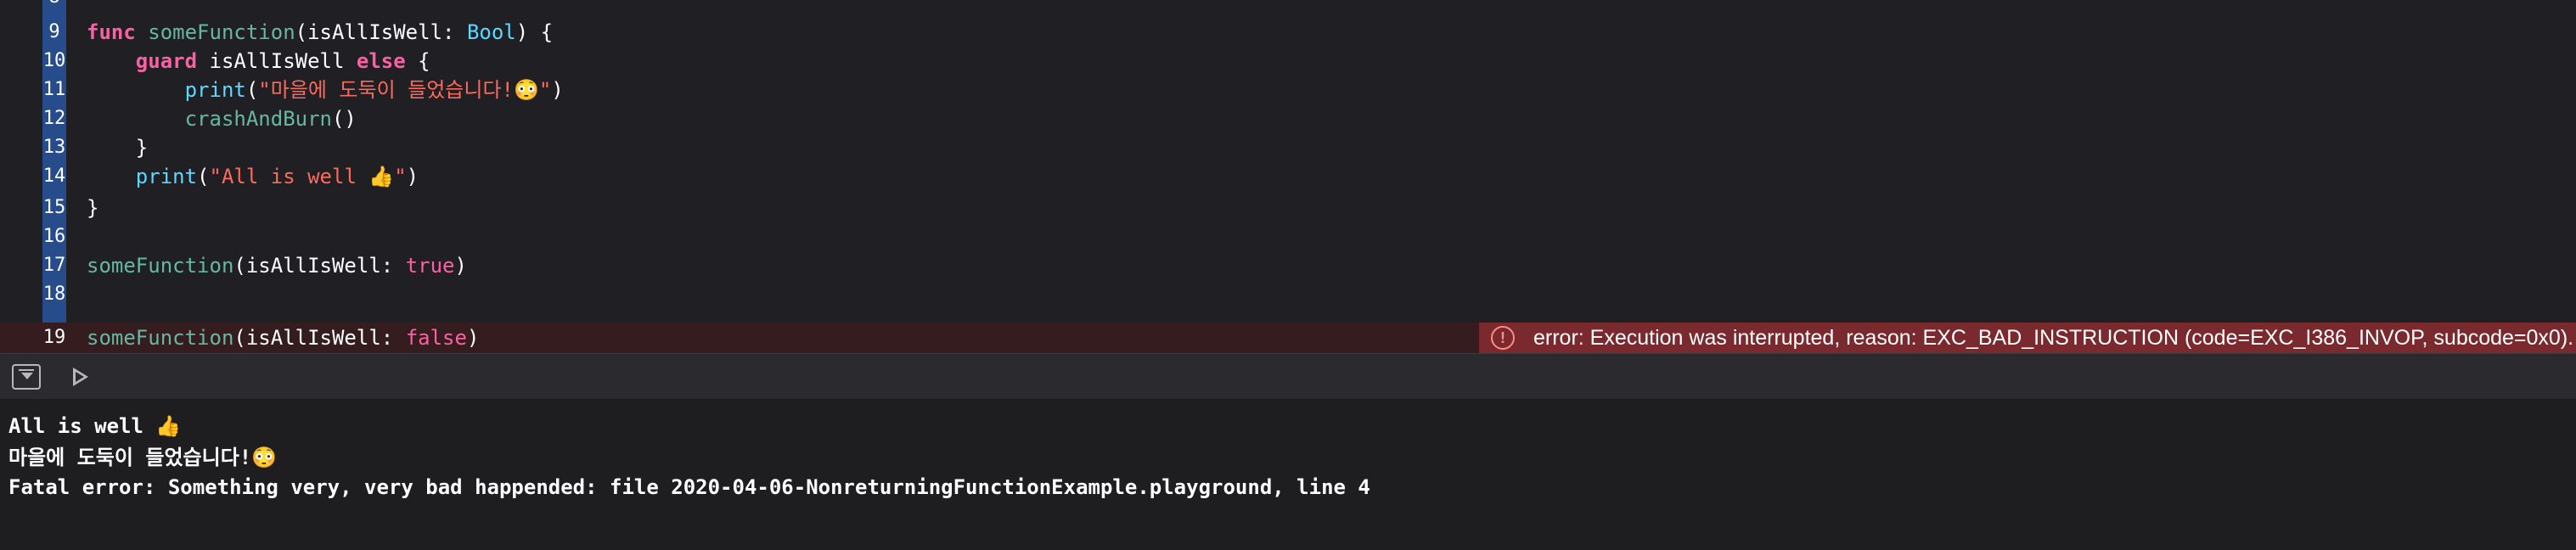 This screenshot has width=2576, height=550. I want to click on literal-token: true, so click(430, 266).